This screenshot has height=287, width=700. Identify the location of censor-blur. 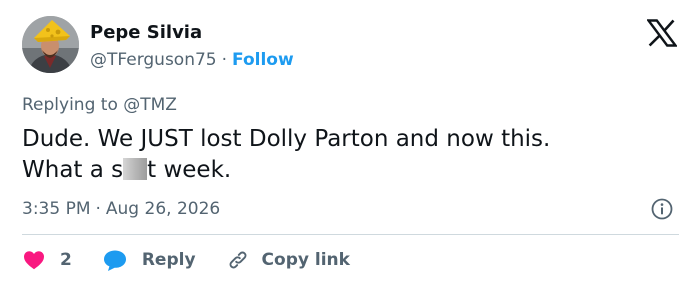
(135, 169).